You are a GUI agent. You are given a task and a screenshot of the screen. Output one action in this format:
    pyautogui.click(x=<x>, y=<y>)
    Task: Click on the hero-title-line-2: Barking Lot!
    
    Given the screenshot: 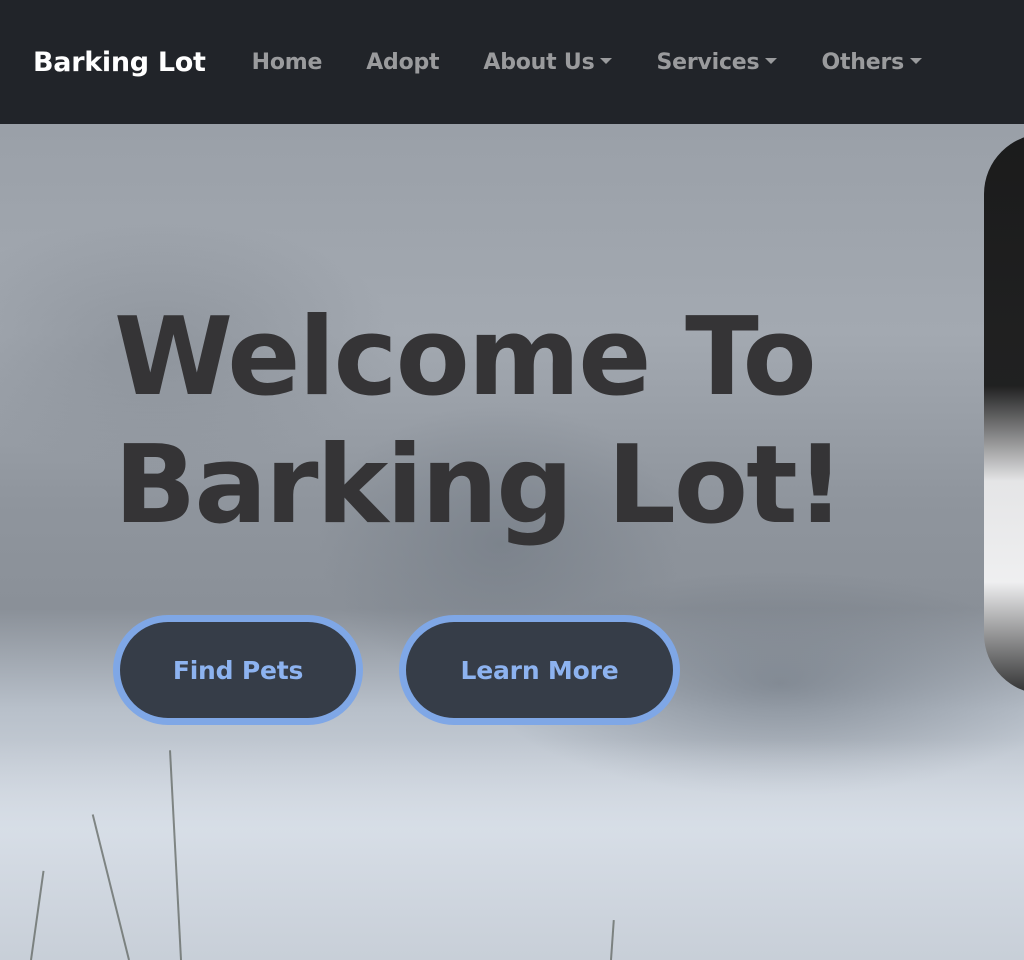 What is the action you would take?
    pyautogui.click(x=479, y=485)
    